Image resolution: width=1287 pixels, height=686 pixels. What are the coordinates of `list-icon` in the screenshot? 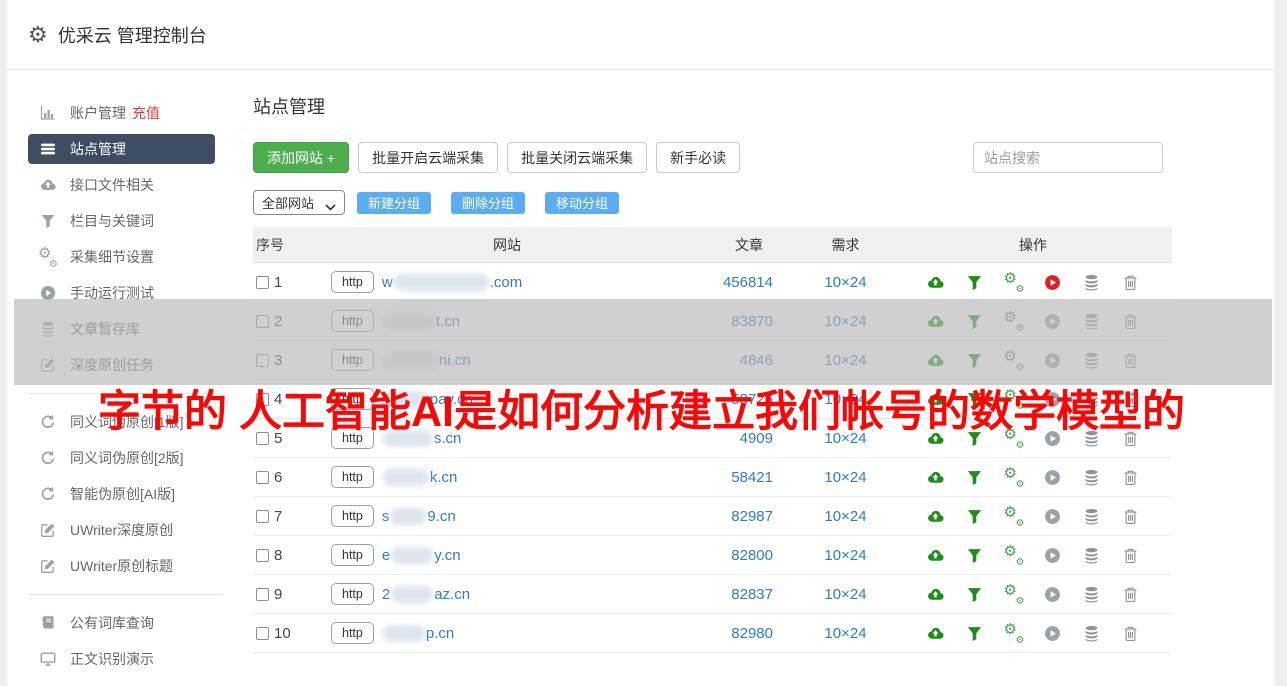 It's located at (47, 149).